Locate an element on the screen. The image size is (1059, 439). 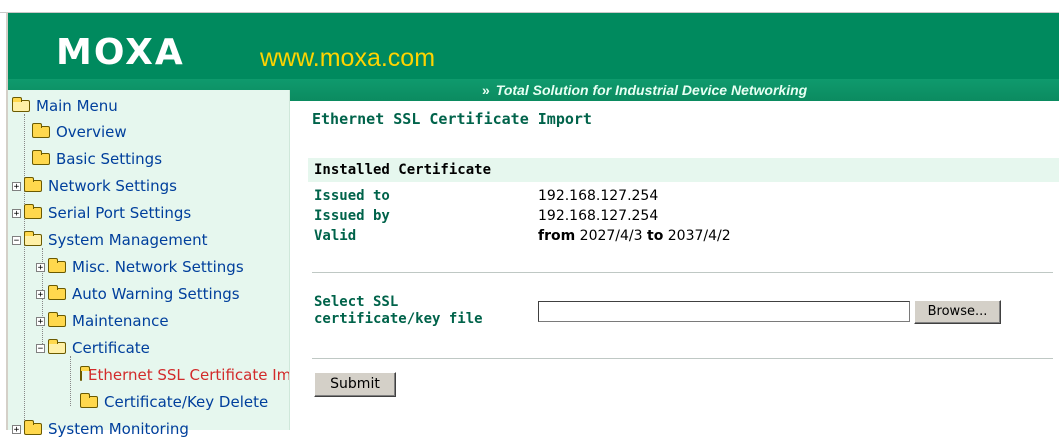
sidebar-item-label: System Monitoring is located at coordinates (118, 429).